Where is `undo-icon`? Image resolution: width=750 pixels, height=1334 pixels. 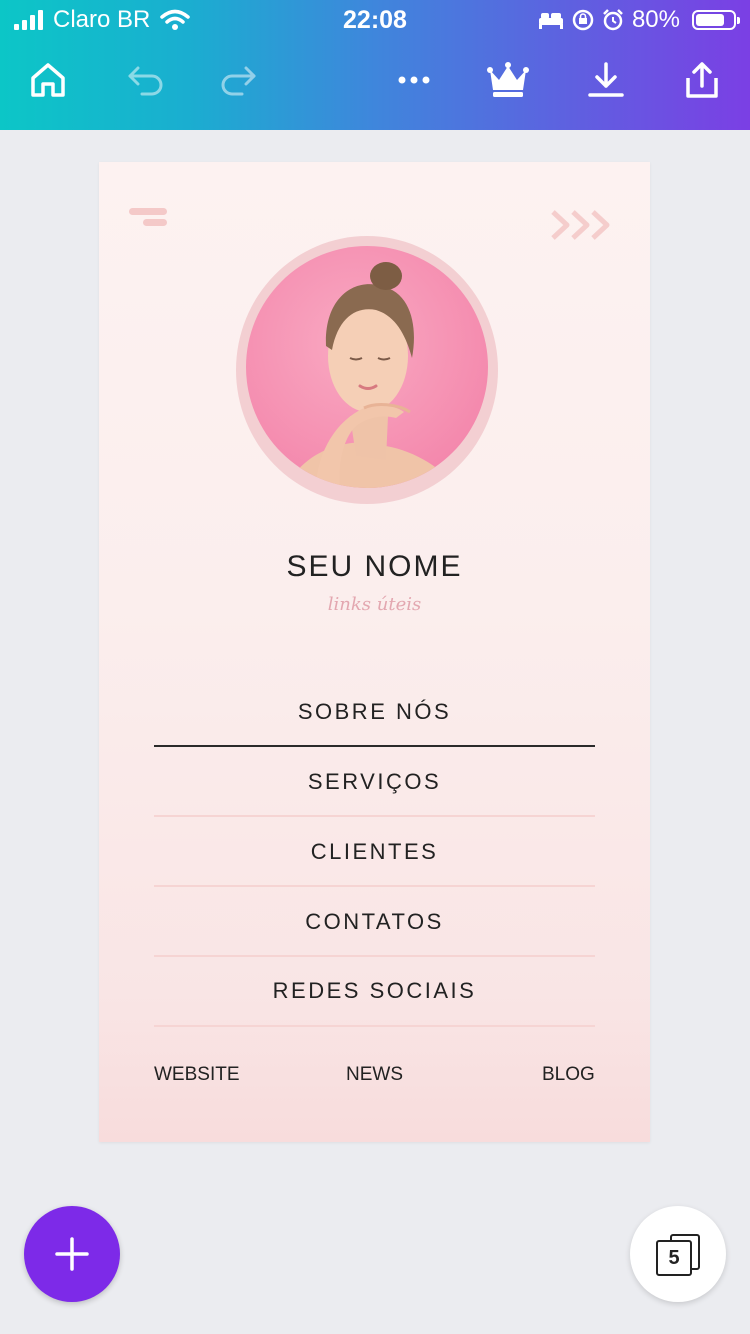
undo-icon is located at coordinates (145, 81).